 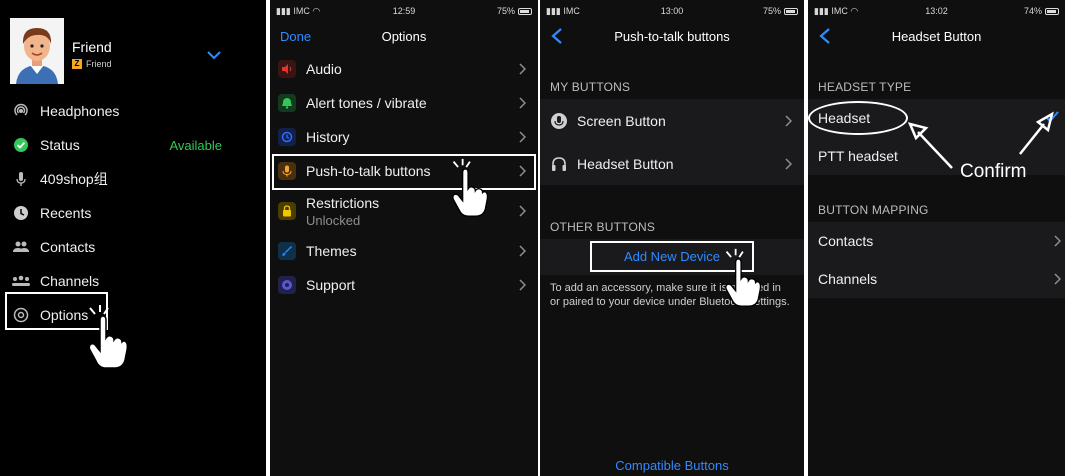 What do you see at coordinates (603, 227) in the screenshot?
I see `section-header-other-buttons: OTHER BUTTONS` at bounding box center [603, 227].